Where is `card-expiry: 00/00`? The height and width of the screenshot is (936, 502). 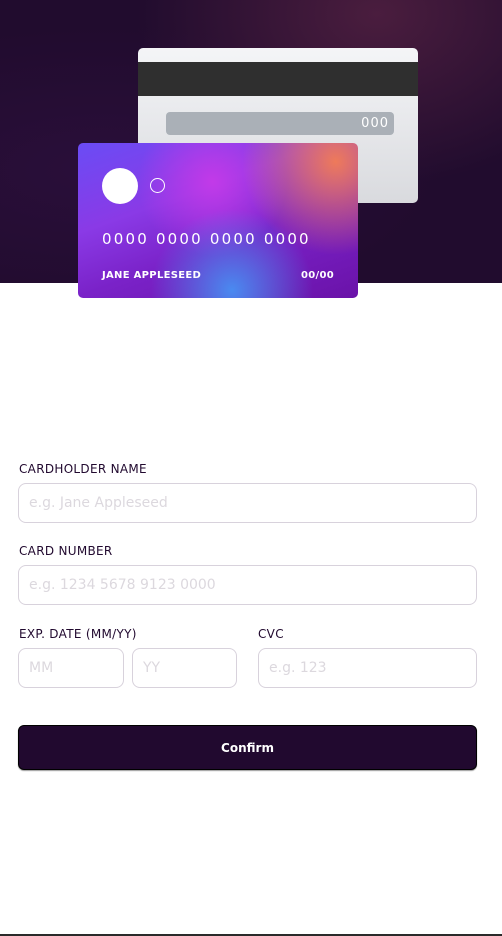 card-expiry: 00/00 is located at coordinates (317, 275).